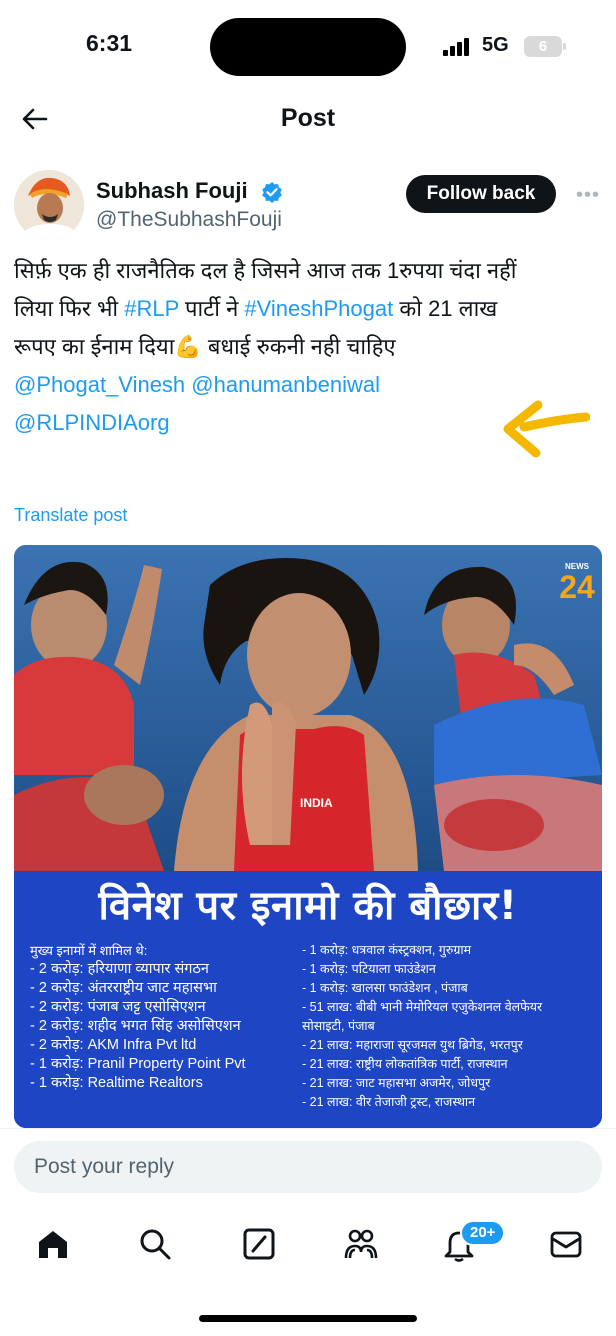  What do you see at coordinates (151, 308) in the screenshot?
I see `hashtag-rlp: #RLP` at bounding box center [151, 308].